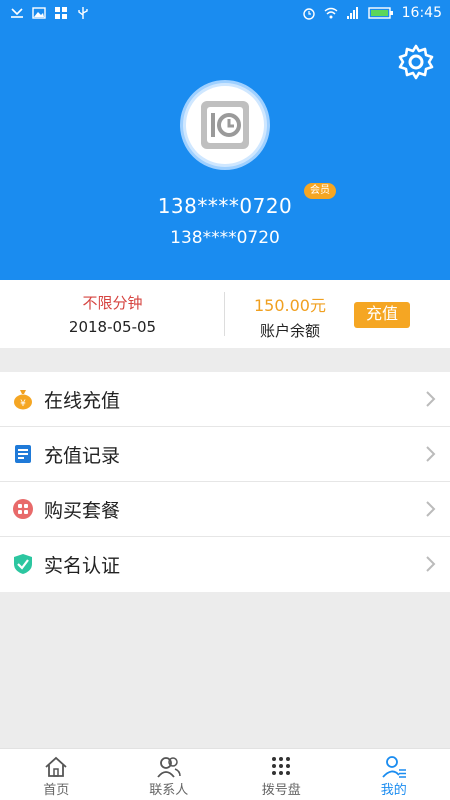  I want to click on image-icon, so click(39, 13).